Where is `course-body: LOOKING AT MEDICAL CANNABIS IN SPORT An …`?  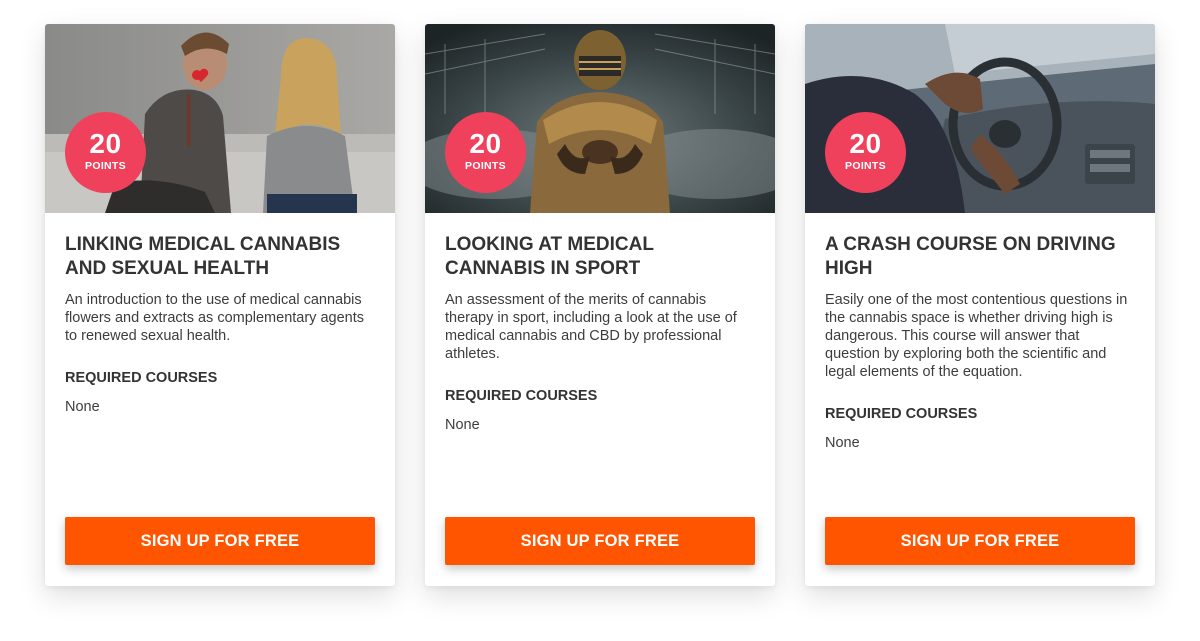 course-body: LOOKING AT MEDICAL CANNABIS IN SPORT An … is located at coordinates (601, 333).